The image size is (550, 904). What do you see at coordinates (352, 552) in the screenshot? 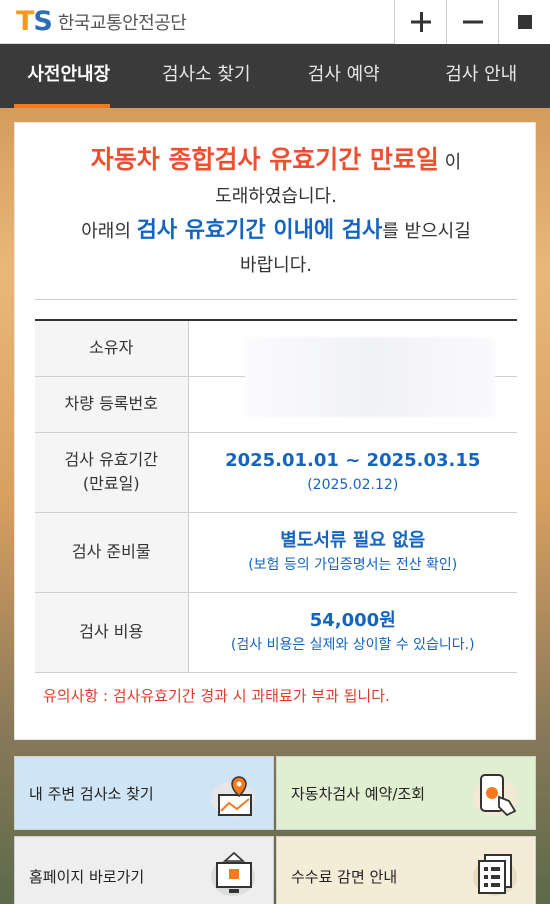
I see `prep-value: 별도서류 필요 없음 (보험 등의 가입증명서는 전산 확인)` at bounding box center [352, 552].